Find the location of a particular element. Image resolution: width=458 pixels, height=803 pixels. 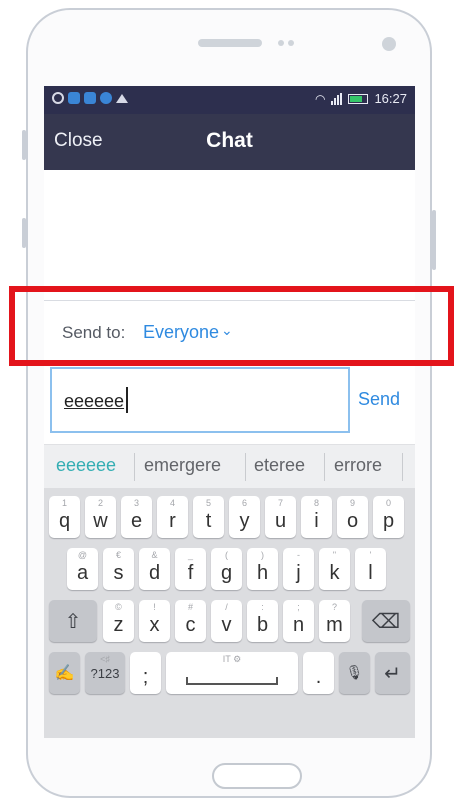

key-j: -j is located at coordinates (298, 569).